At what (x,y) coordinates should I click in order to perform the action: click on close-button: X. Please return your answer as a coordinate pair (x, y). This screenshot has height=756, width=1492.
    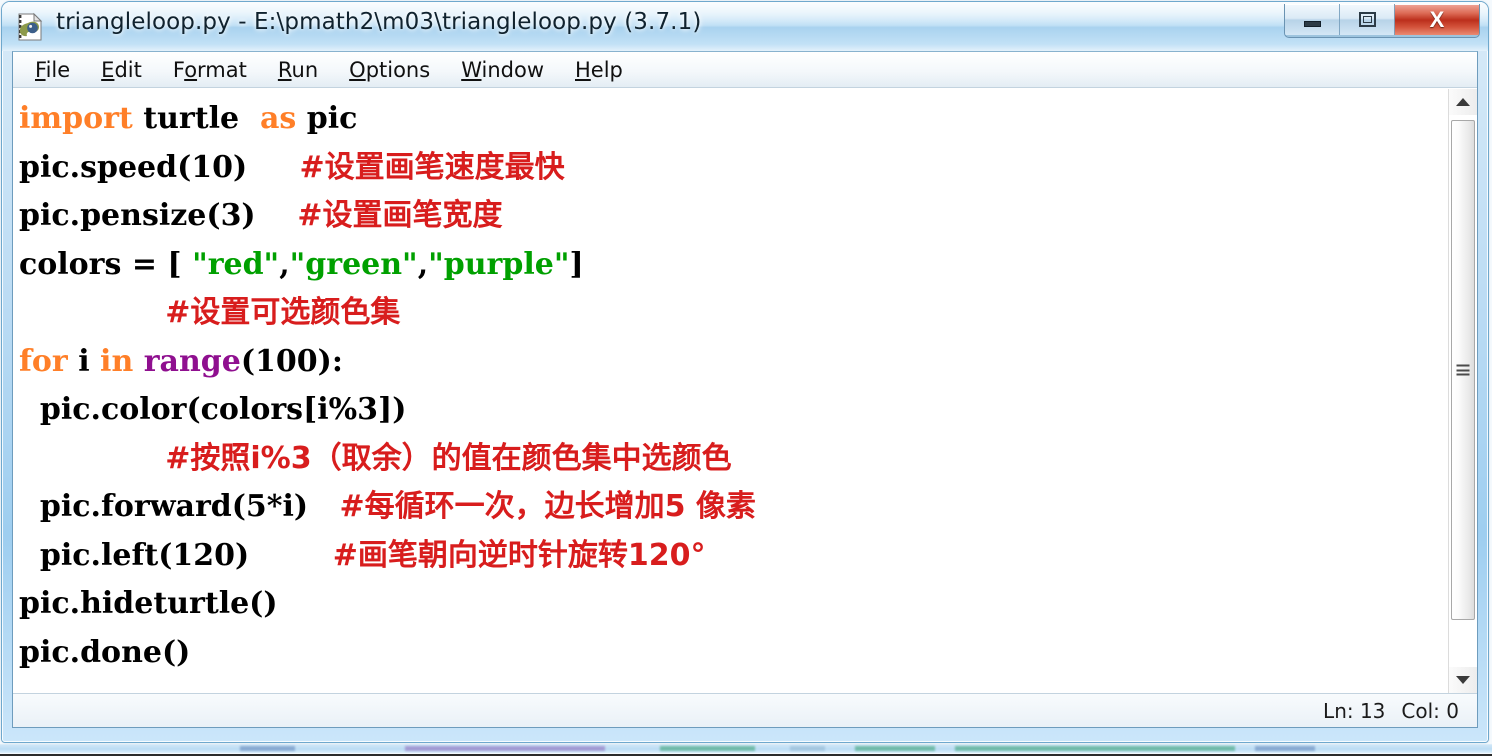
    Looking at the image, I should click on (1436, 19).